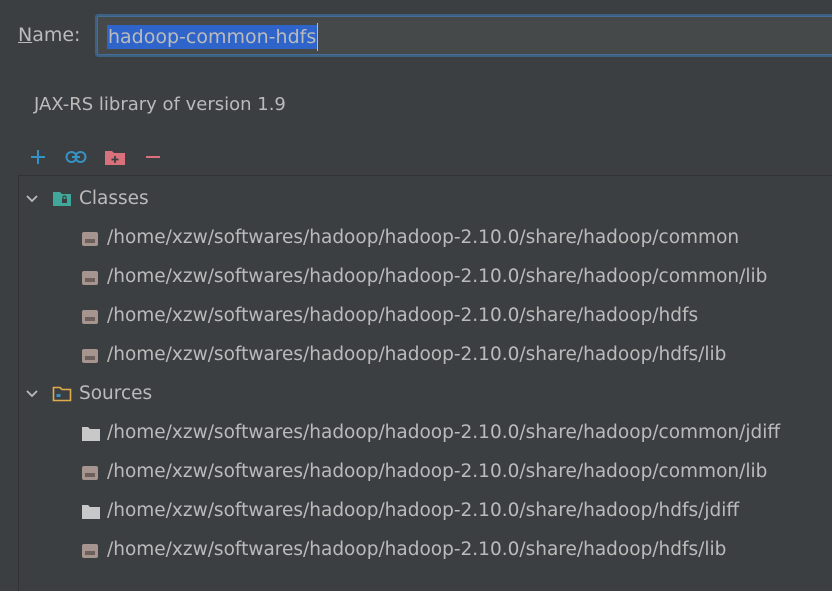 The image size is (832, 591). What do you see at coordinates (160, 104) in the screenshot?
I see `library-description: JAX-RS library of version 1.9` at bounding box center [160, 104].